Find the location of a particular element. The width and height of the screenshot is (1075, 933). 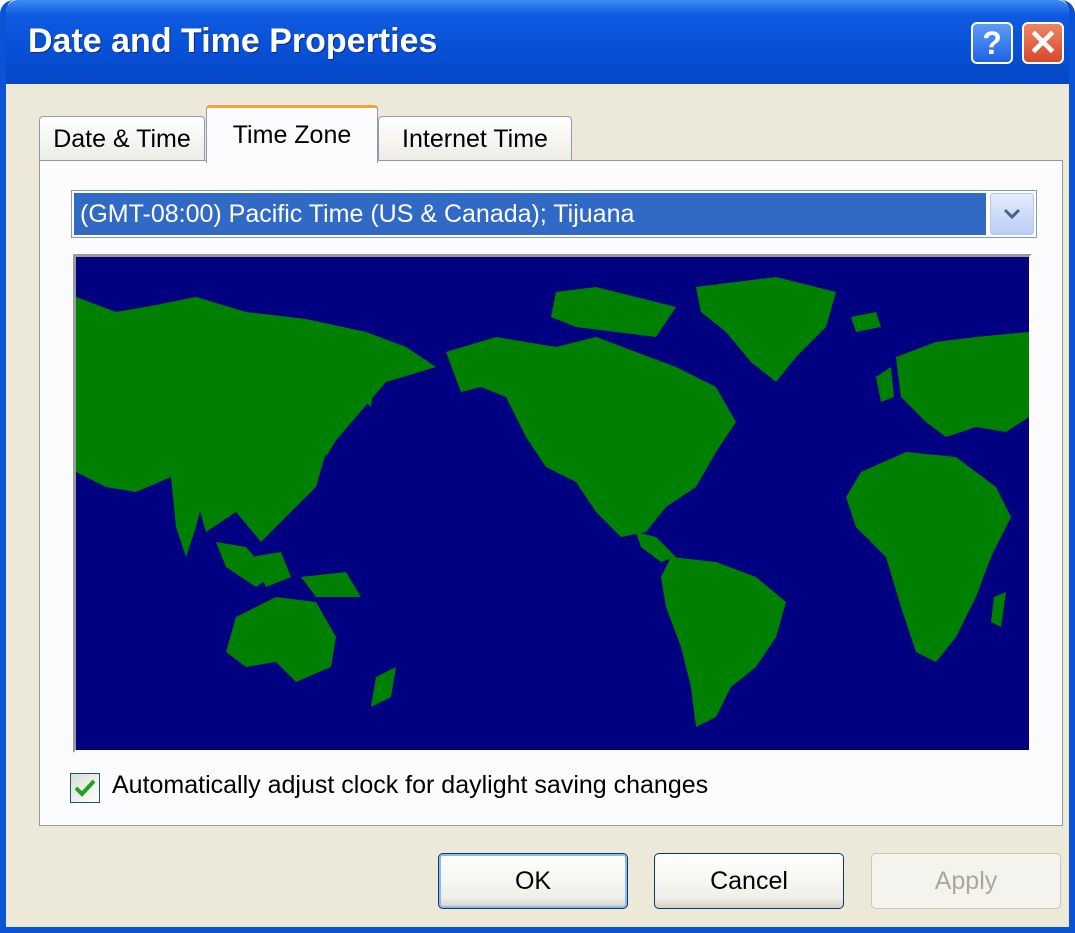

daylight-saving-checkbox is located at coordinates (85, 788).